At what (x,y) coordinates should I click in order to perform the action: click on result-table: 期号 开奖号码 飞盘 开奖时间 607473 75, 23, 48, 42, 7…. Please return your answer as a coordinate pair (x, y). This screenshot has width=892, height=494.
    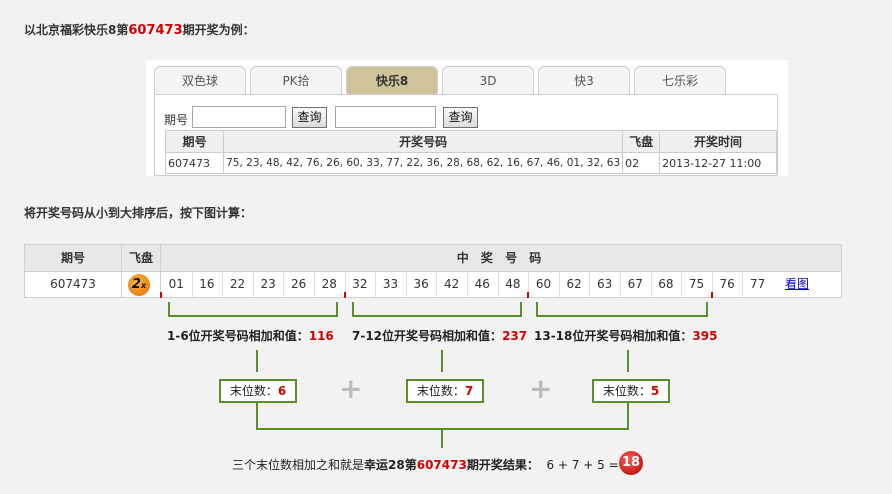
    Looking at the image, I should click on (470, 152).